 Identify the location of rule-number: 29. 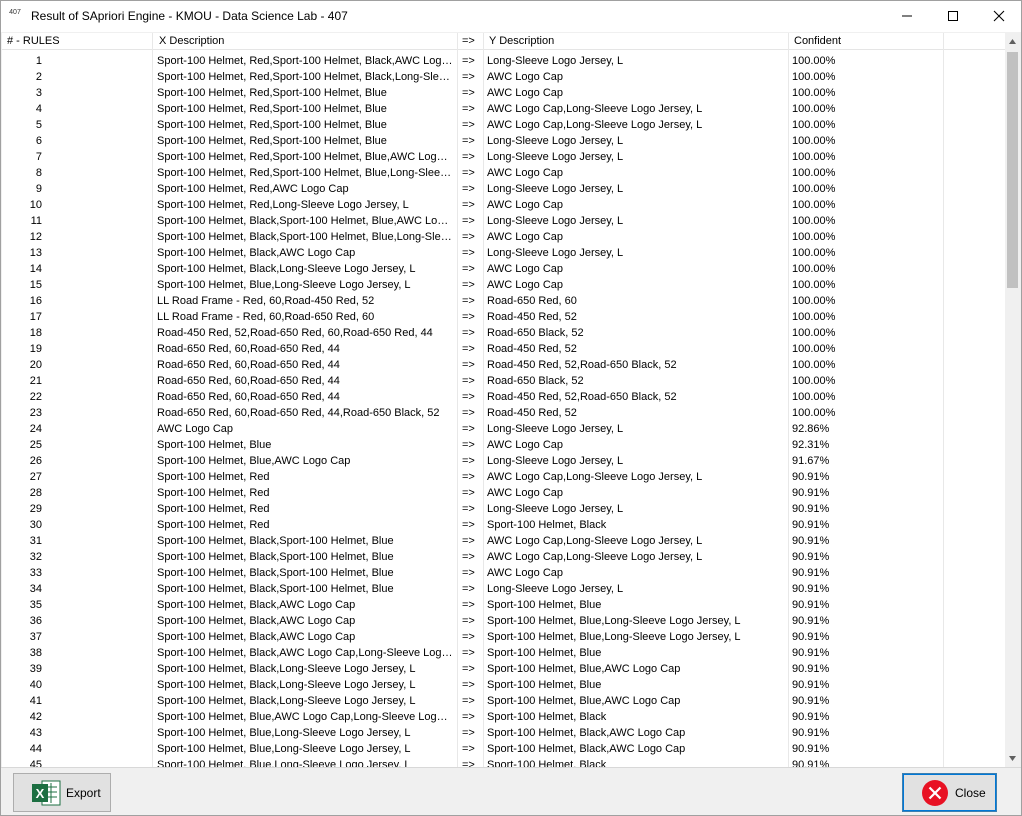
(35, 509).